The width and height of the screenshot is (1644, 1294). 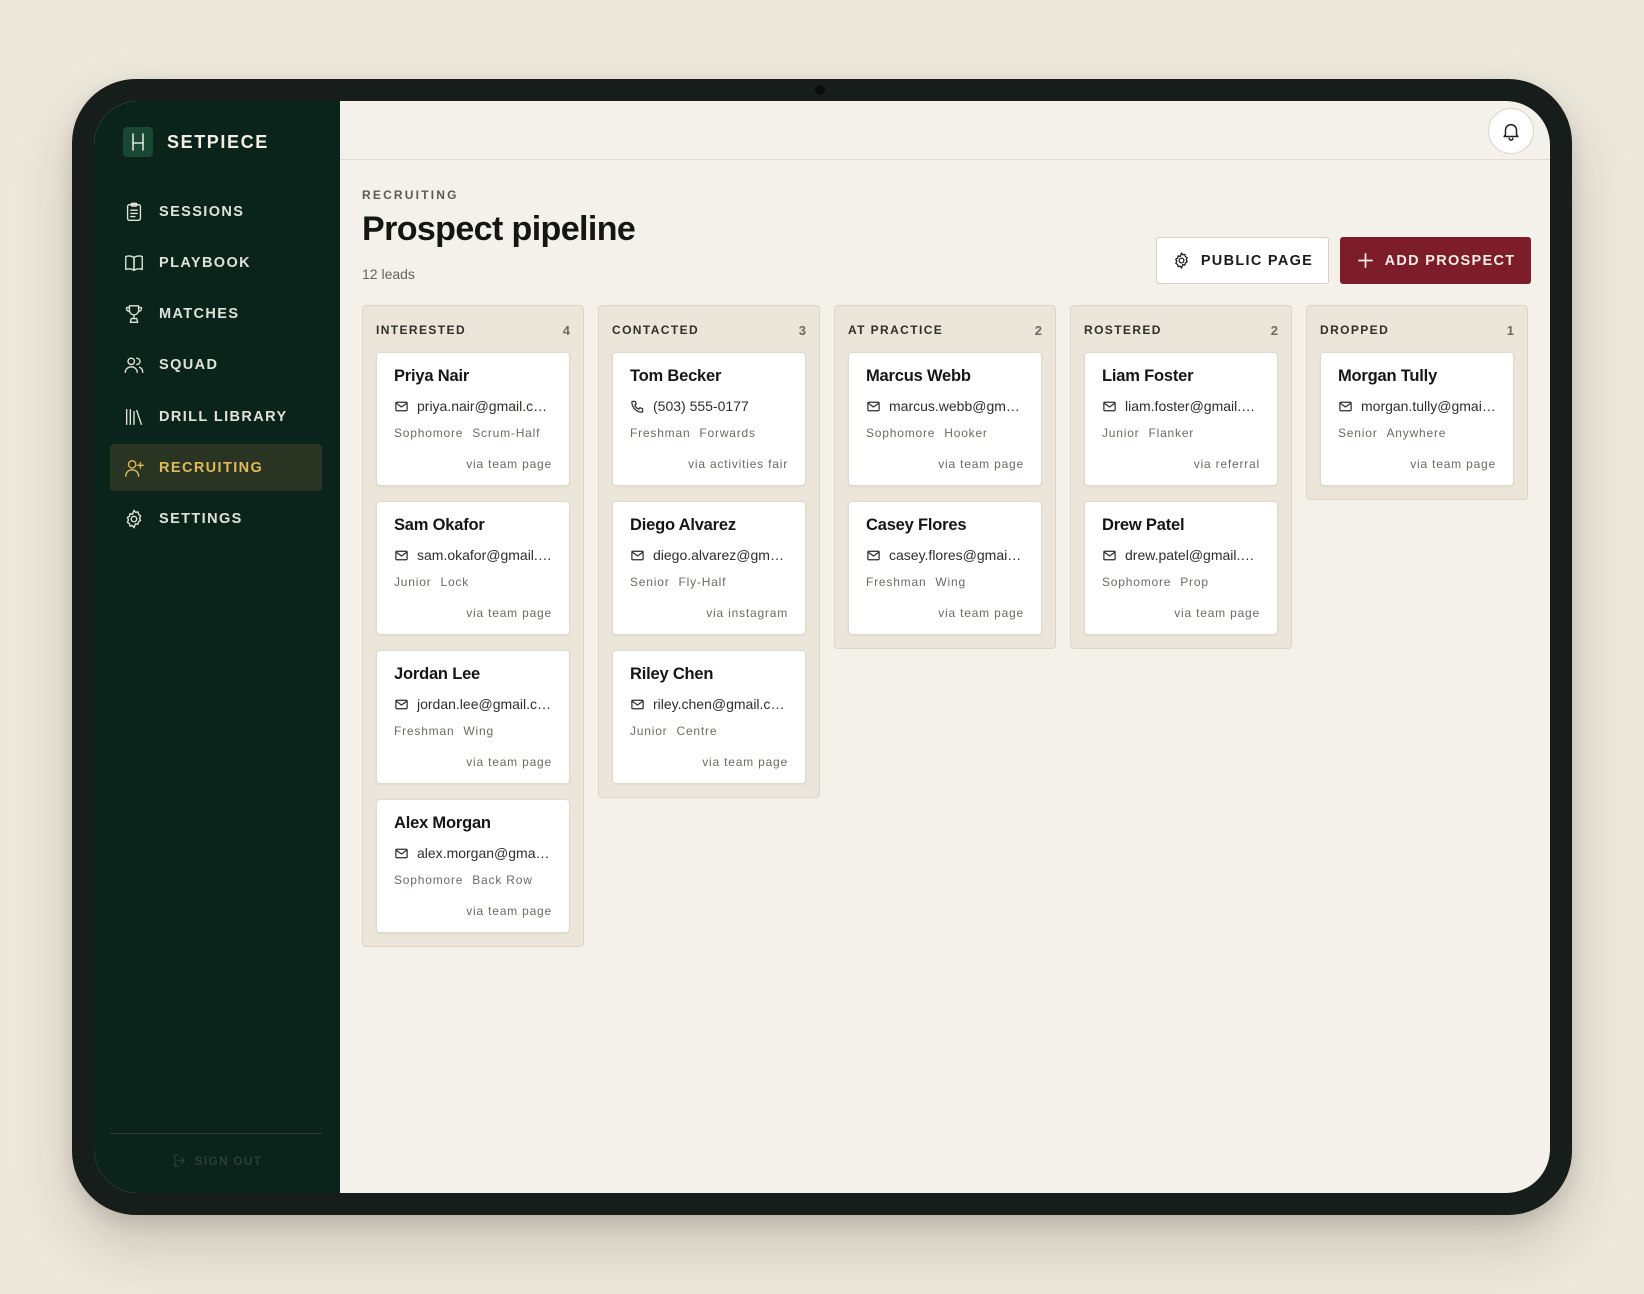 I want to click on page-title: Prospect pipeline, so click(x=499, y=229).